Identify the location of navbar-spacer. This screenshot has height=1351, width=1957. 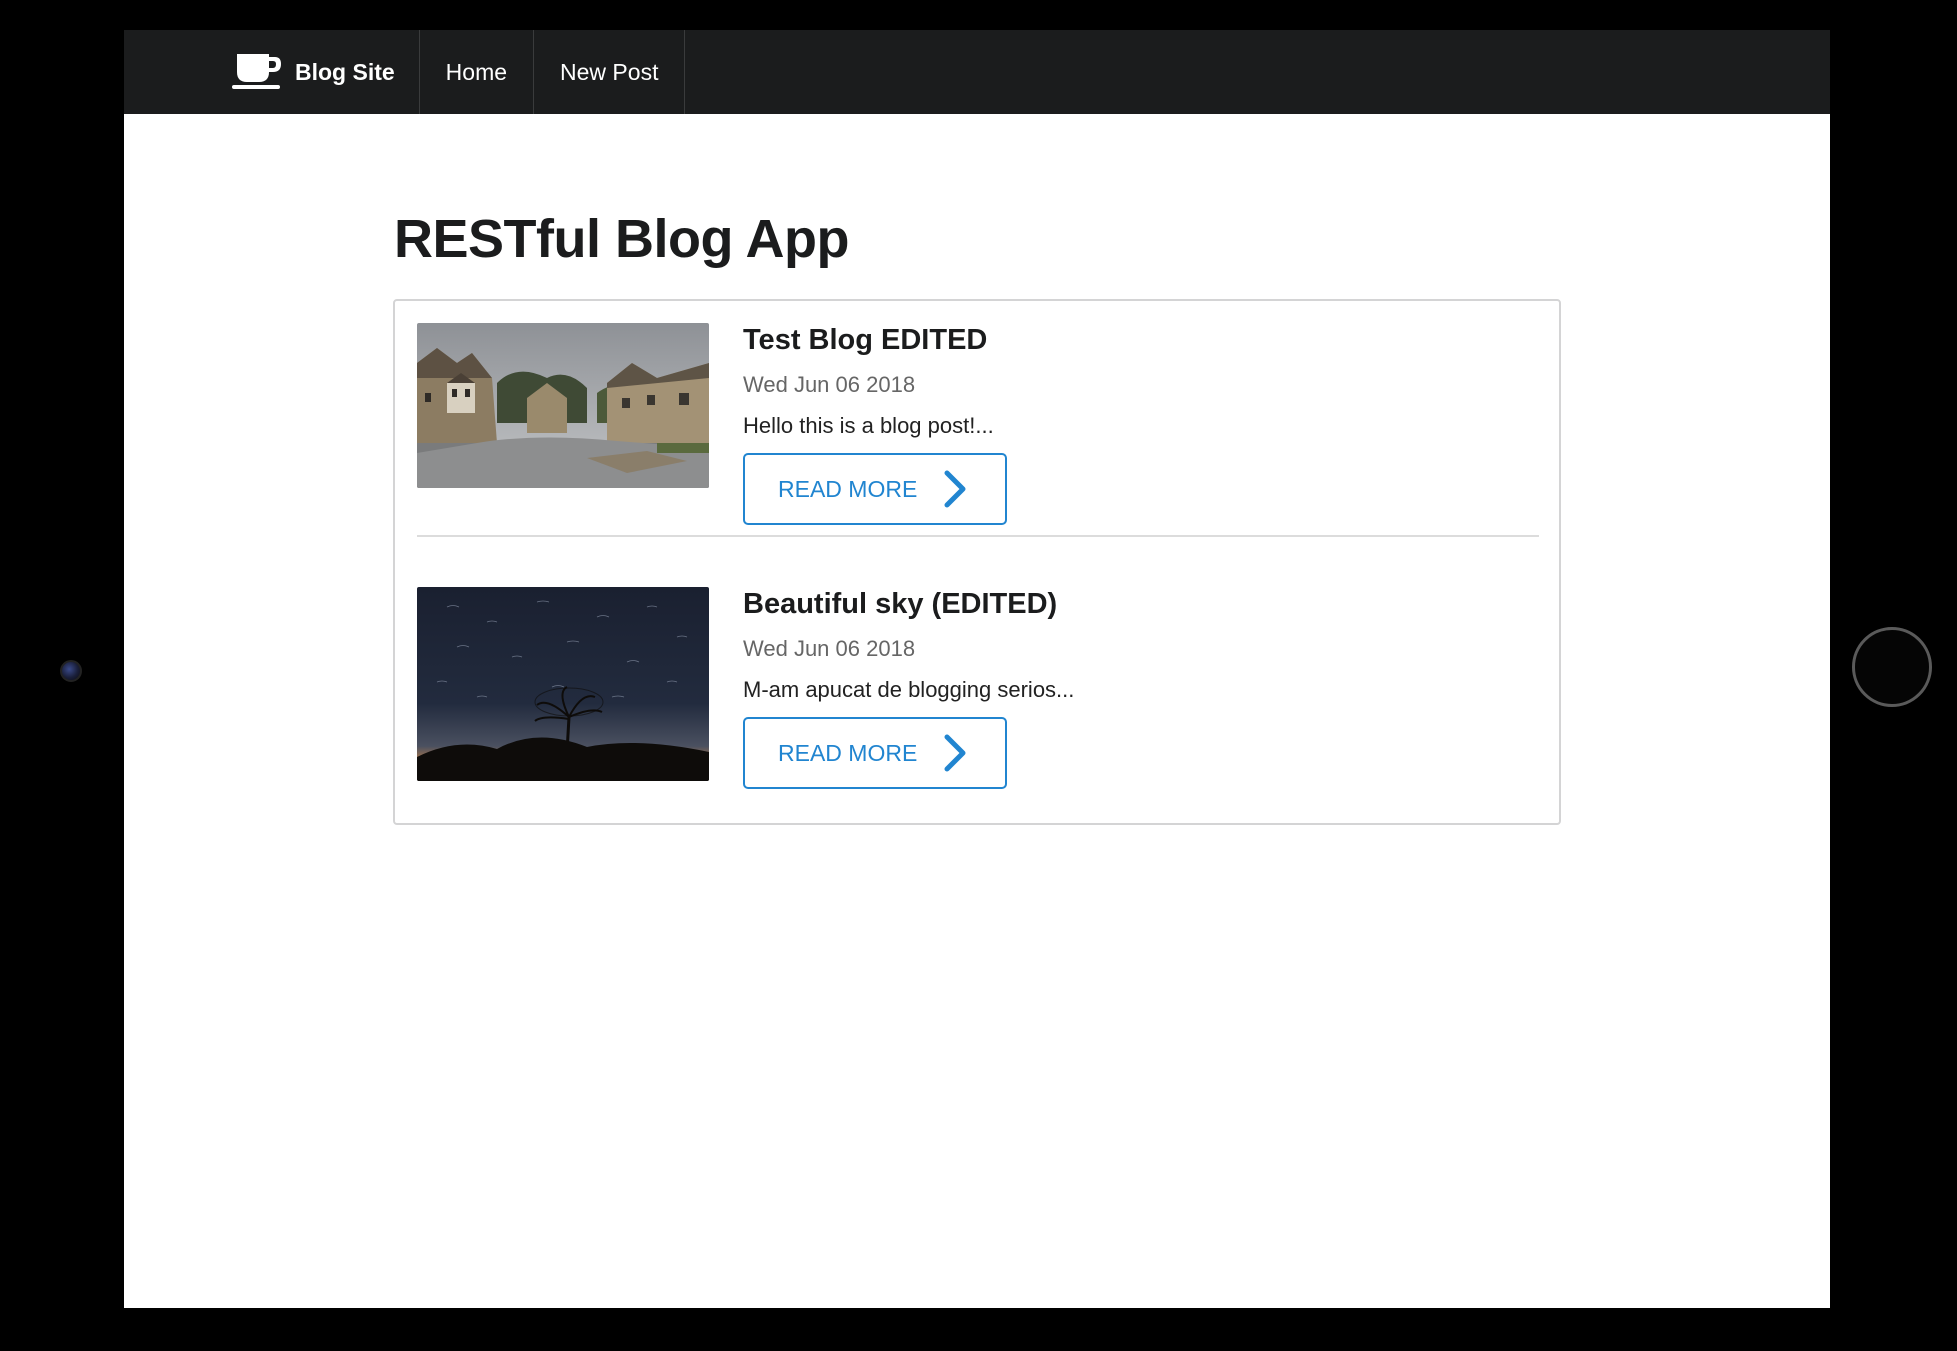
(175, 72).